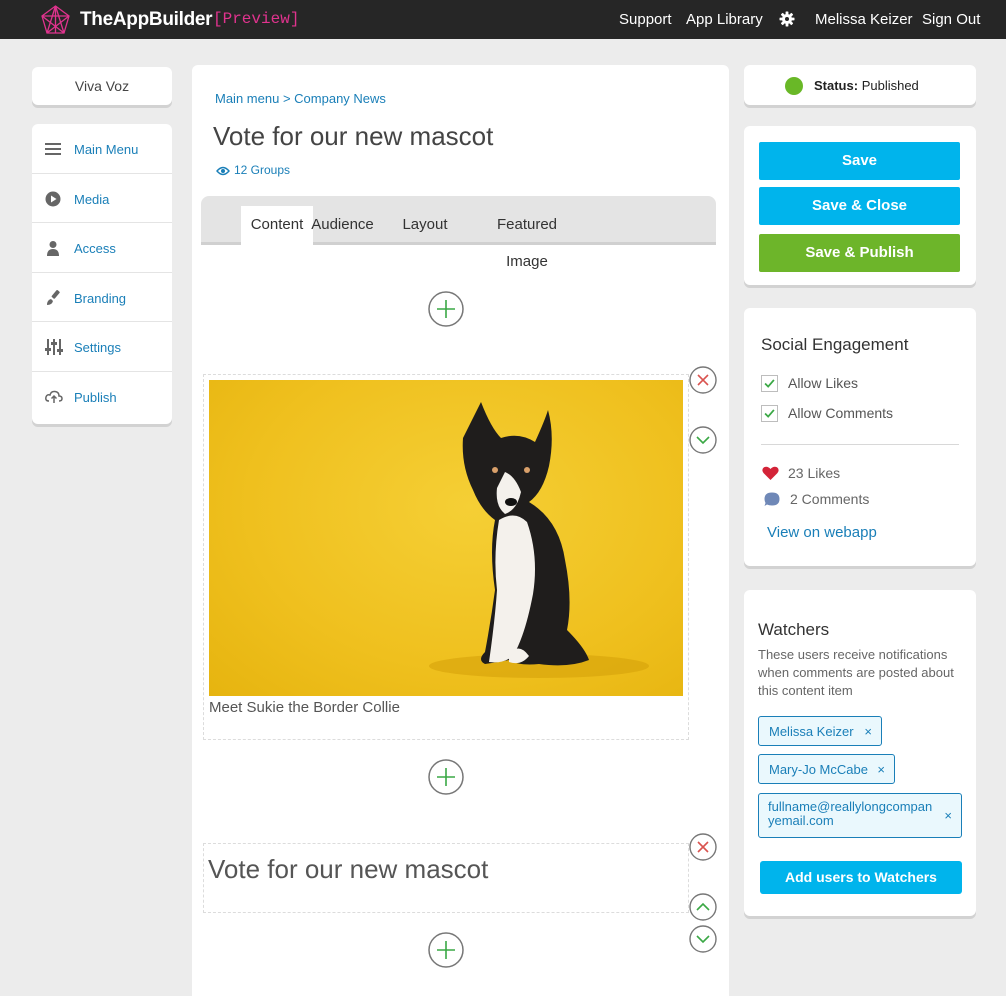  I want to click on watcher-chip: fullname@reallylongcompanyemail.com ×, so click(860, 815).